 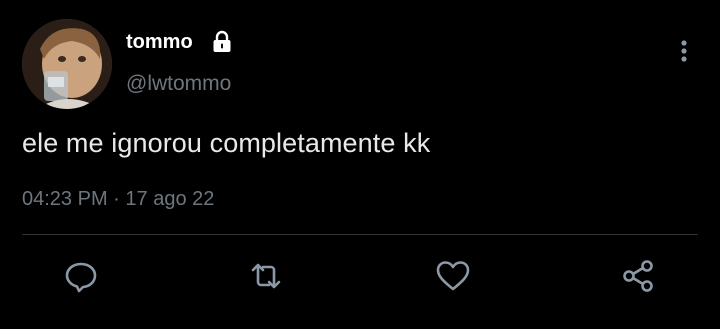 I want to click on tweet-time: 04:23 PM, so click(x=65, y=199).